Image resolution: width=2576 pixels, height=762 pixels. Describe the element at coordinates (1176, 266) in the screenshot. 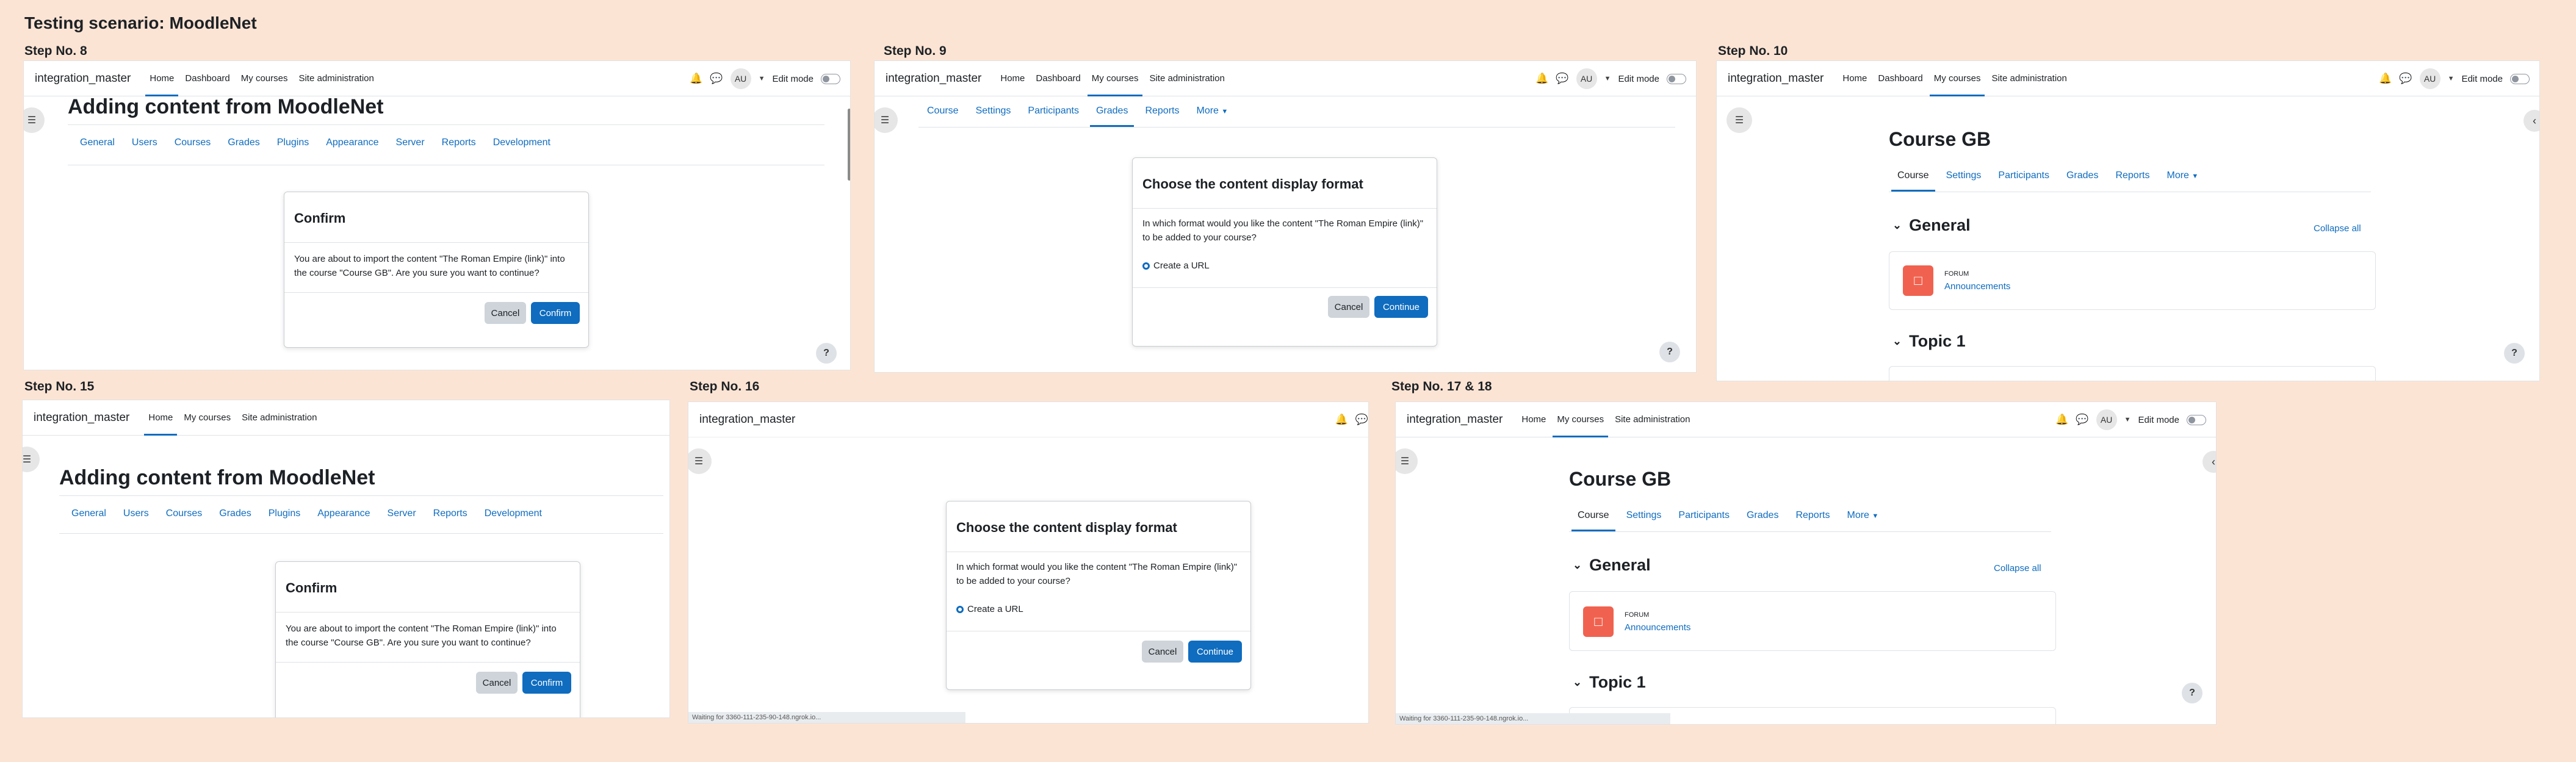

I see `format-option: Create a URL` at that location.